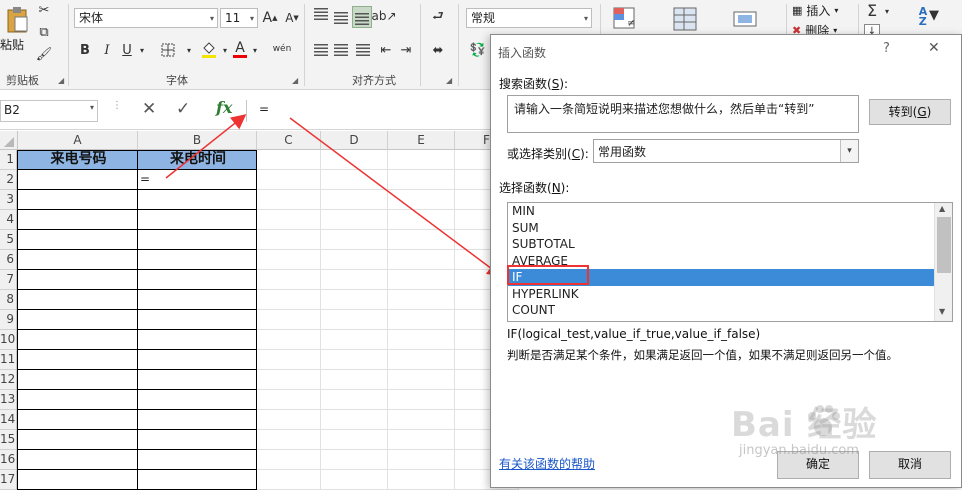  I want to click on function-description: 判断是否满足某个条件，如果满足返回一个值，如果不满足则返回另一个值。, so click(702, 355).